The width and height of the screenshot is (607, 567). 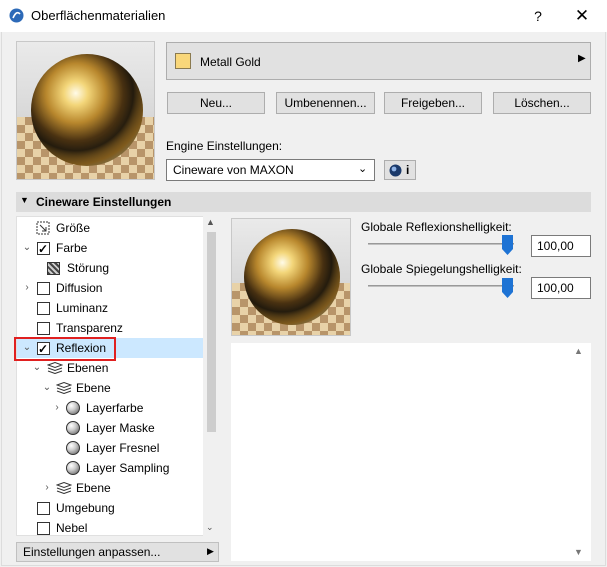 What do you see at coordinates (110, 308) in the screenshot?
I see `tree-item-luminanz: Luminanz` at bounding box center [110, 308].